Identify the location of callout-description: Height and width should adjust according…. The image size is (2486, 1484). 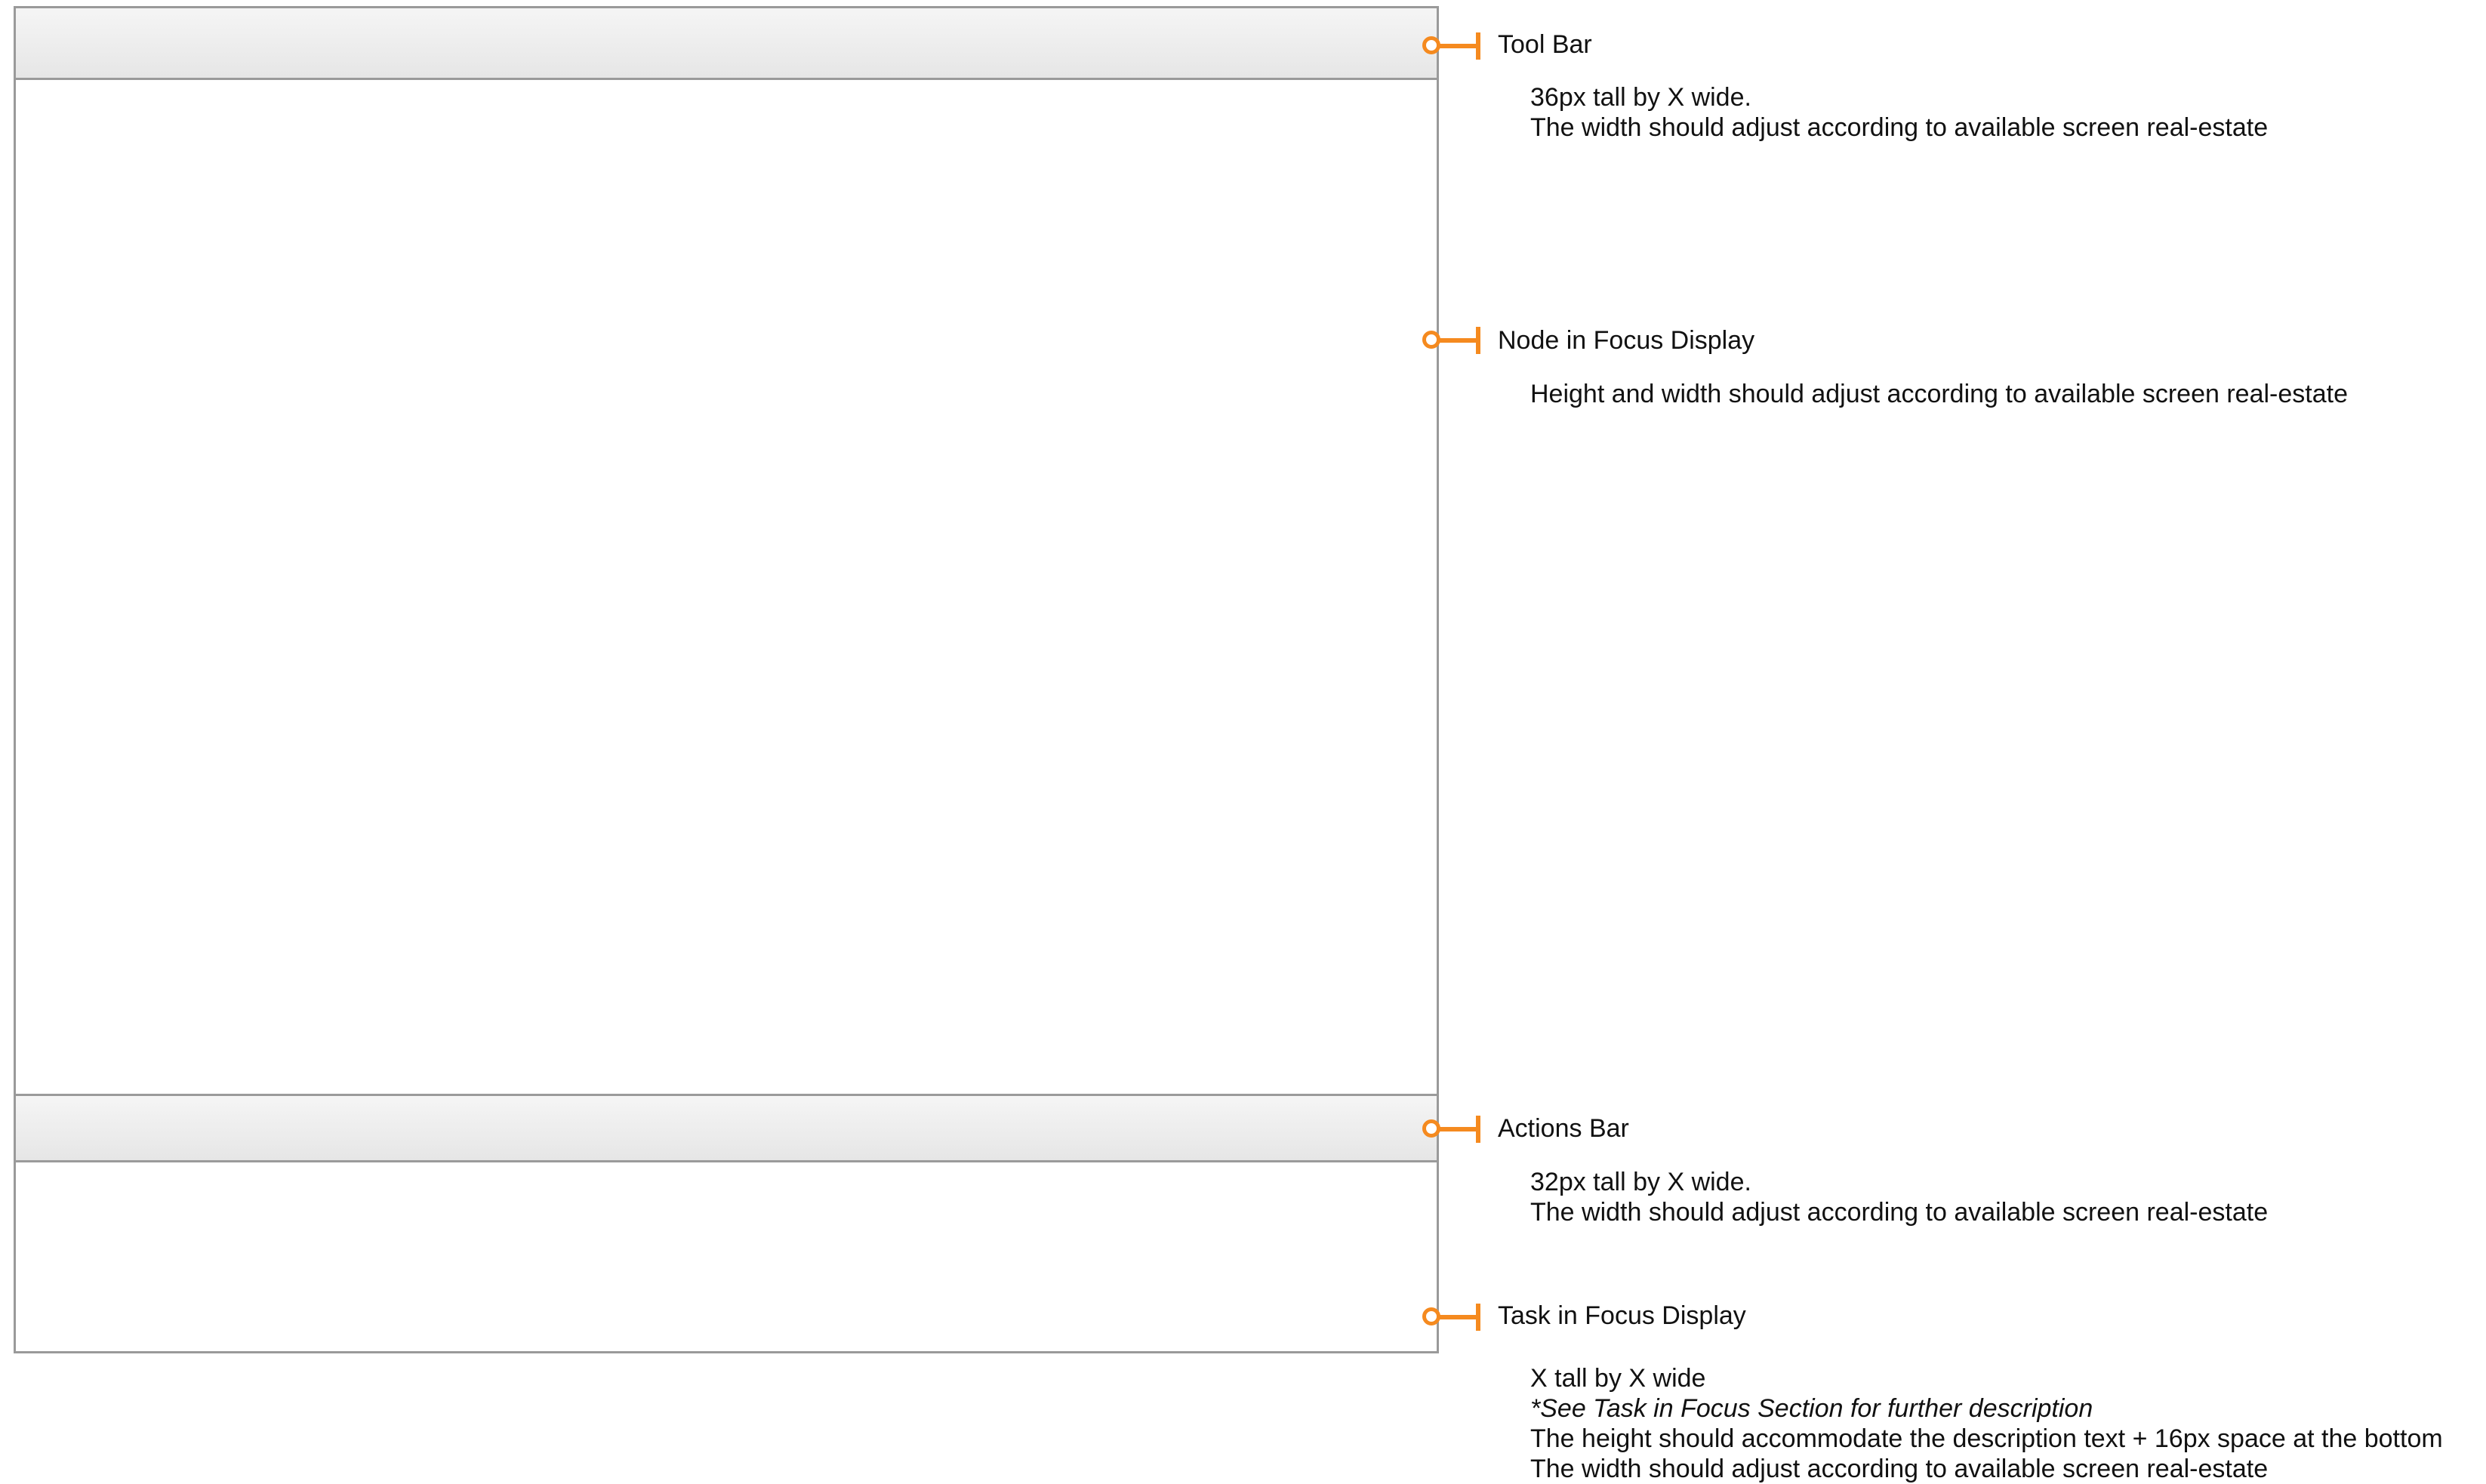
(1939, 394).